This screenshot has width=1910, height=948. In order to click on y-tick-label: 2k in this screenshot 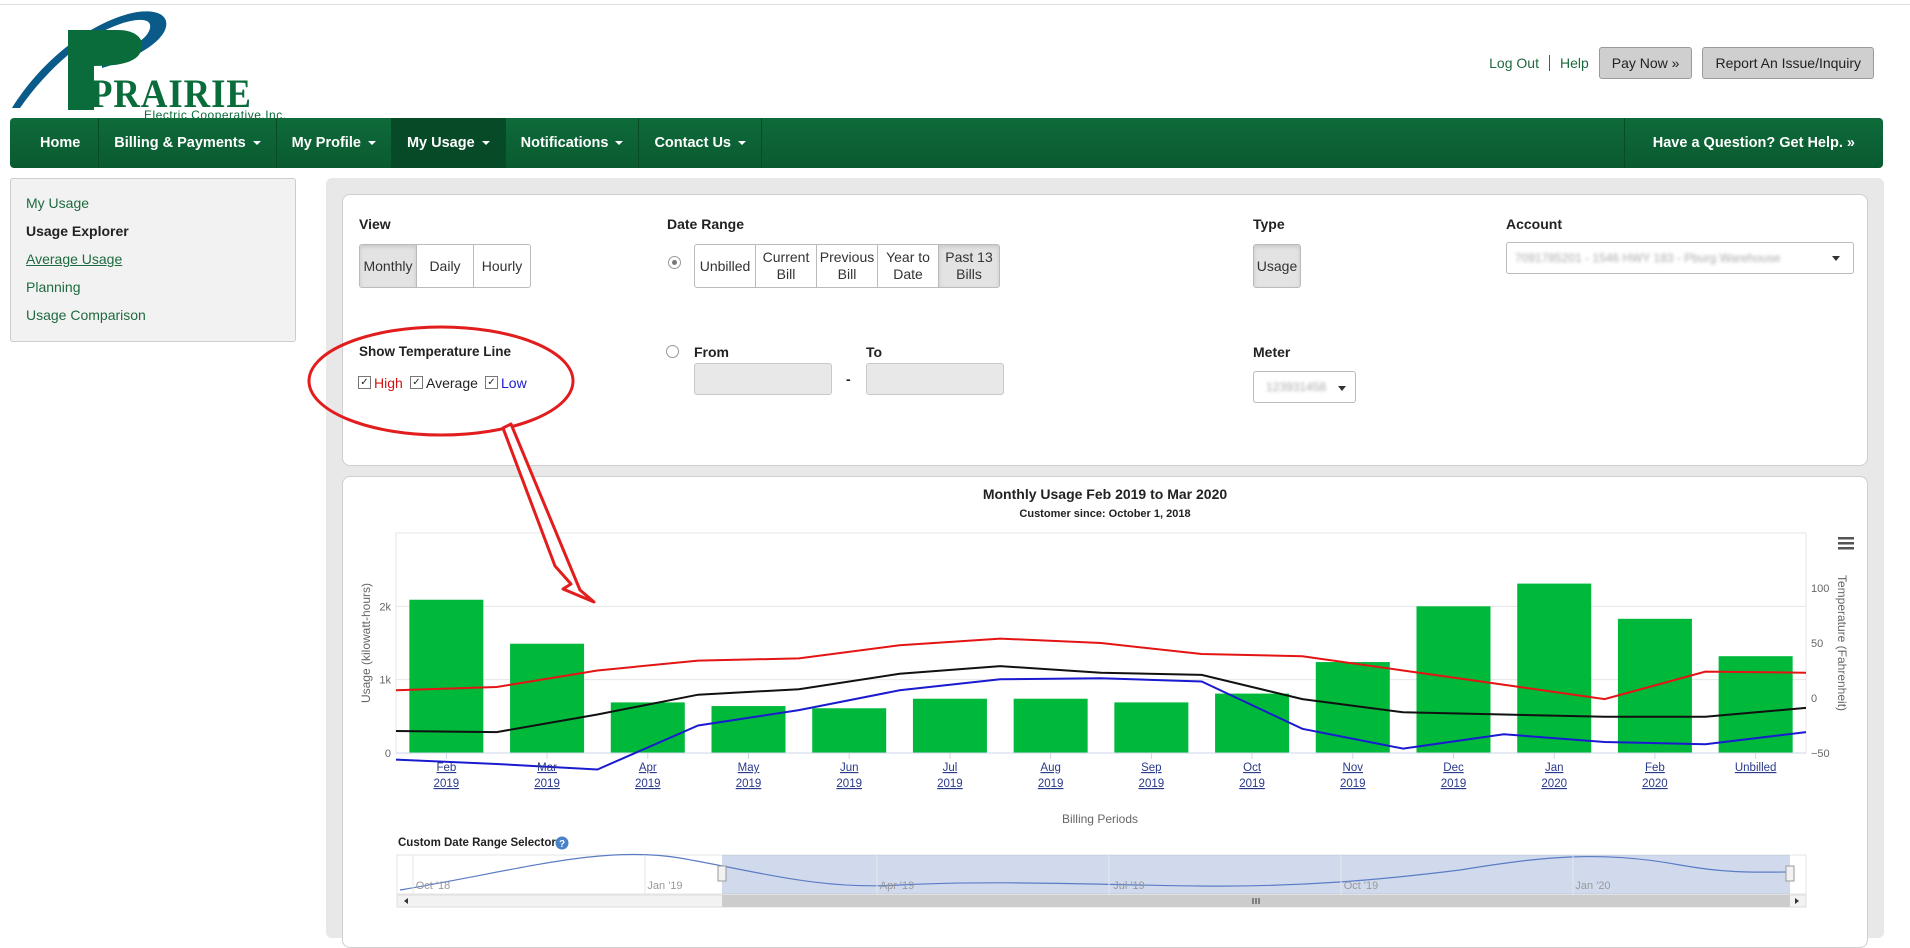, I will do `click(385, 607)`.